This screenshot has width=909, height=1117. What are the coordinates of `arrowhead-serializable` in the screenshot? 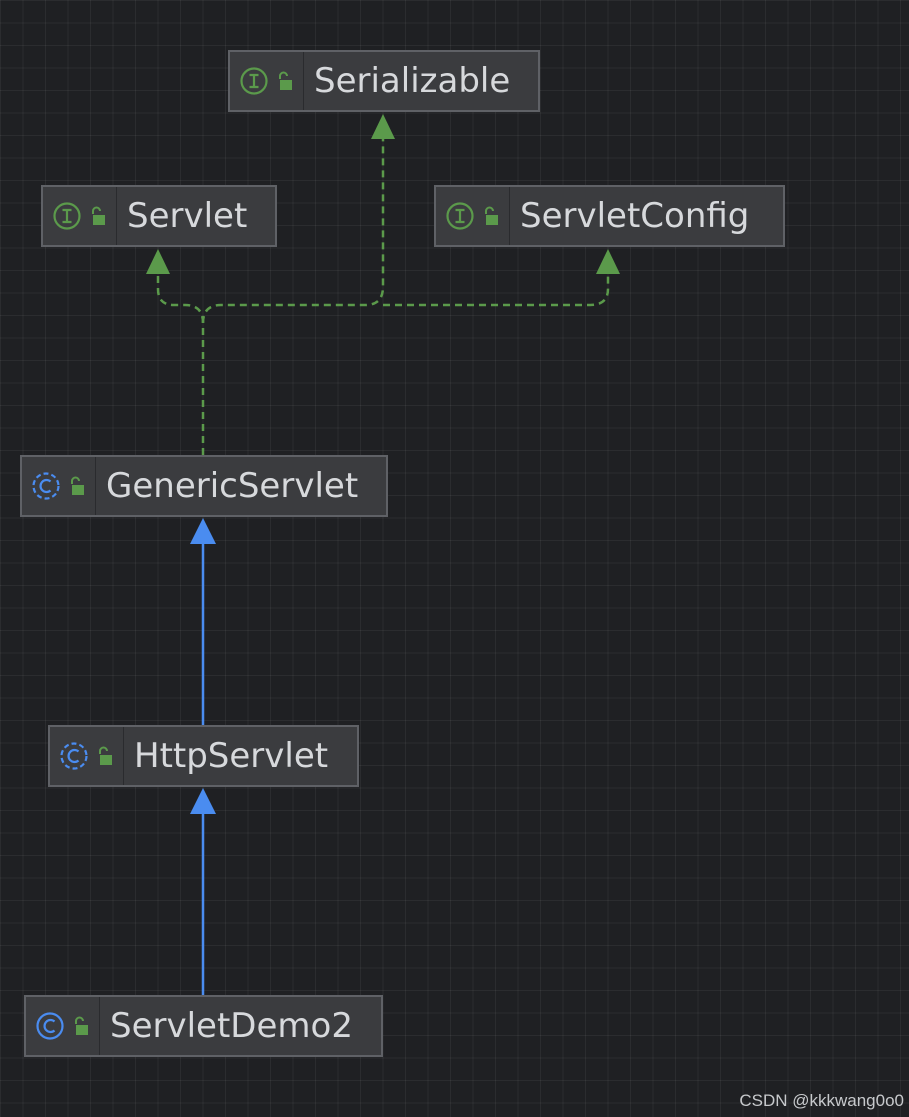 It's located at (383, 126).